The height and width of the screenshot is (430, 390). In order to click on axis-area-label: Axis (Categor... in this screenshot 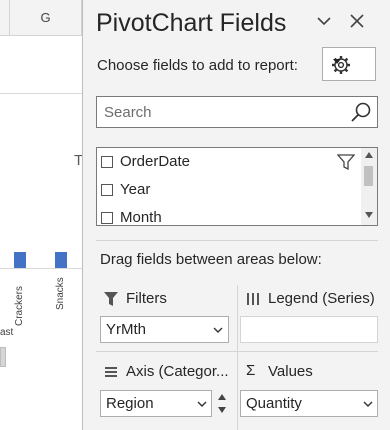, I will do `click(177, 371)`.